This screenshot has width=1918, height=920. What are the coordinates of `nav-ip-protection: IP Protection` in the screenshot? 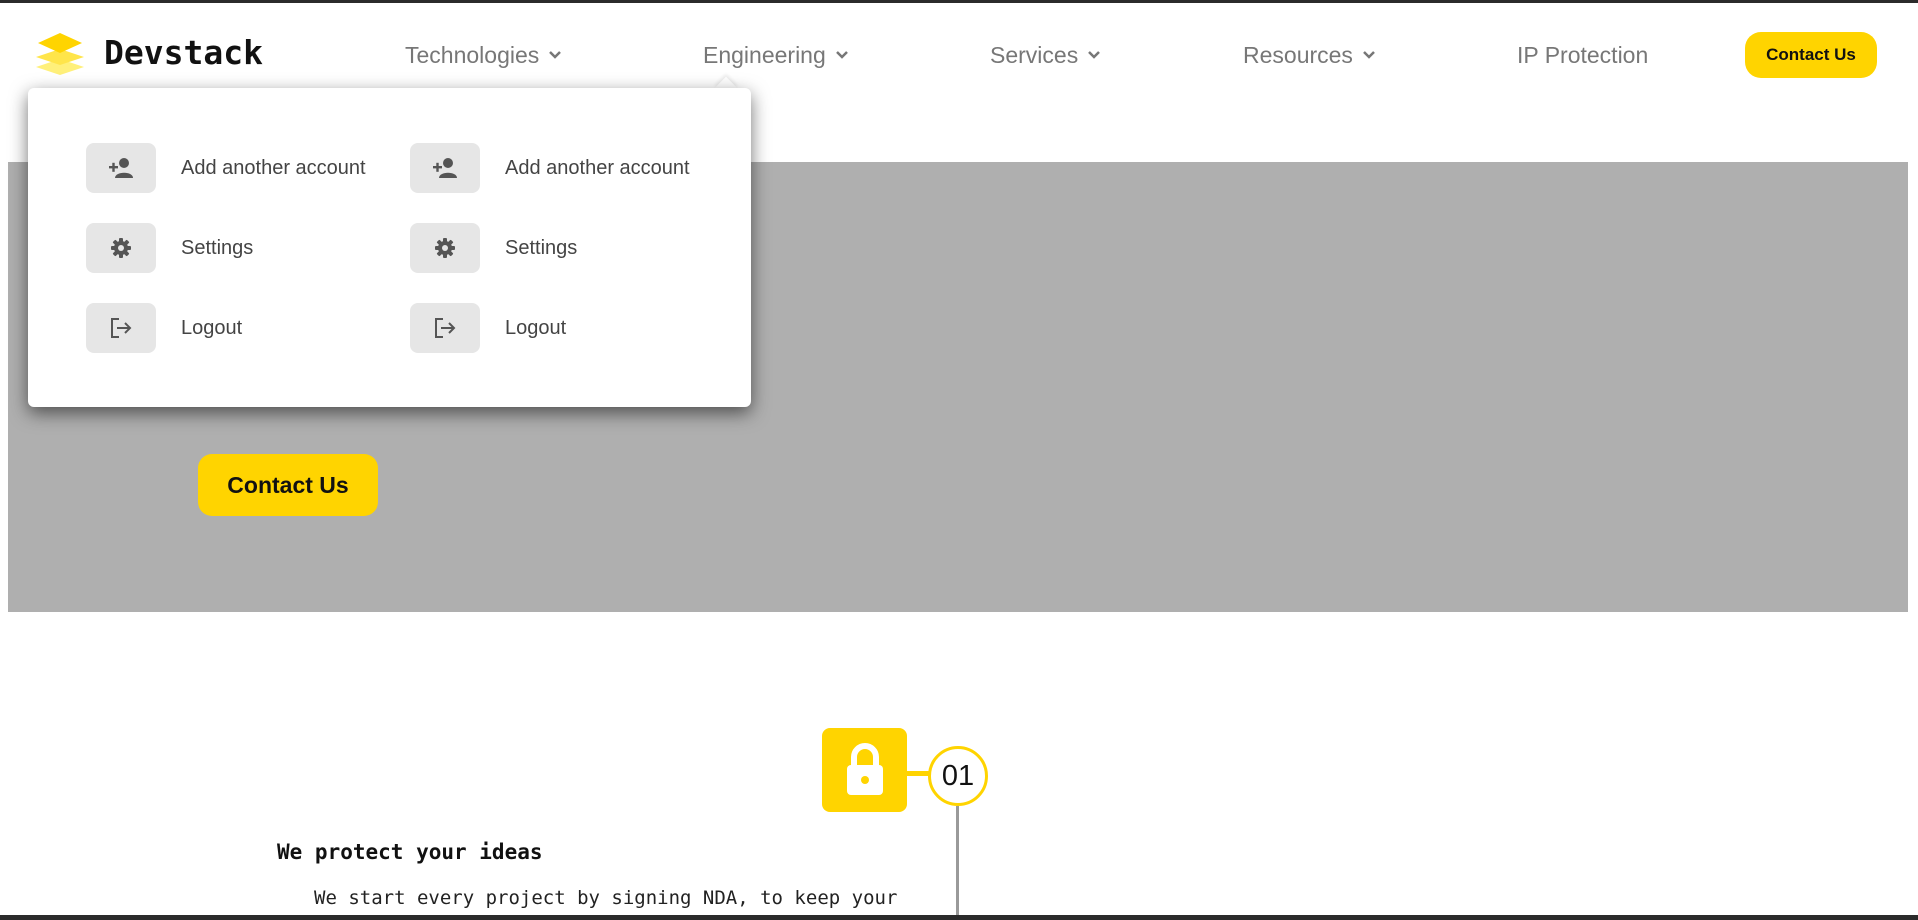 It's located at (1582, 55).